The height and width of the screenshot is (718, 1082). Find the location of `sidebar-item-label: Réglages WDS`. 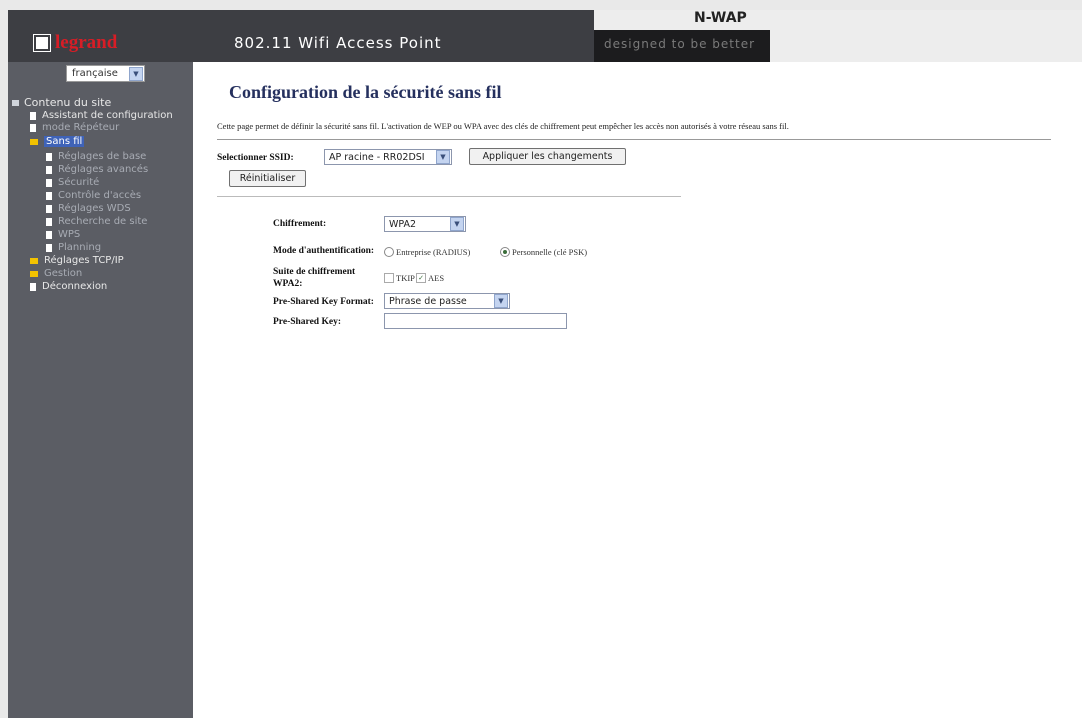

sidebar-item-label: Réglages WDS is located at coordinates (94, 208).